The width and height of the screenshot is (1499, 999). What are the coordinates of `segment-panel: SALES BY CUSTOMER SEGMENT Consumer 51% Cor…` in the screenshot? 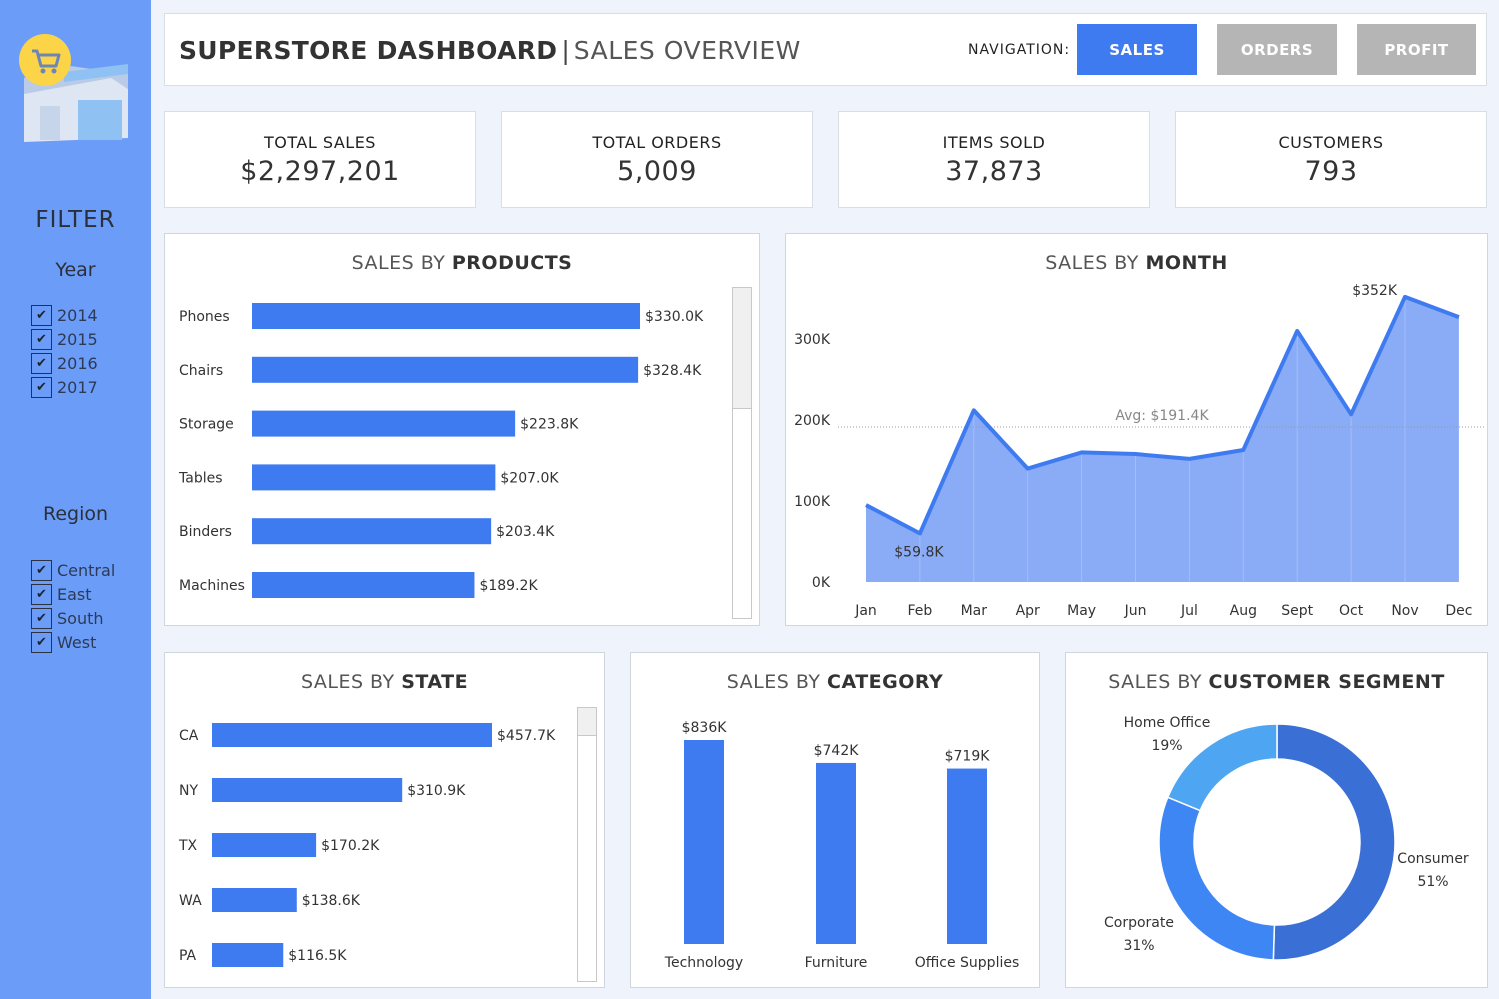 It's located at (1276, 820).